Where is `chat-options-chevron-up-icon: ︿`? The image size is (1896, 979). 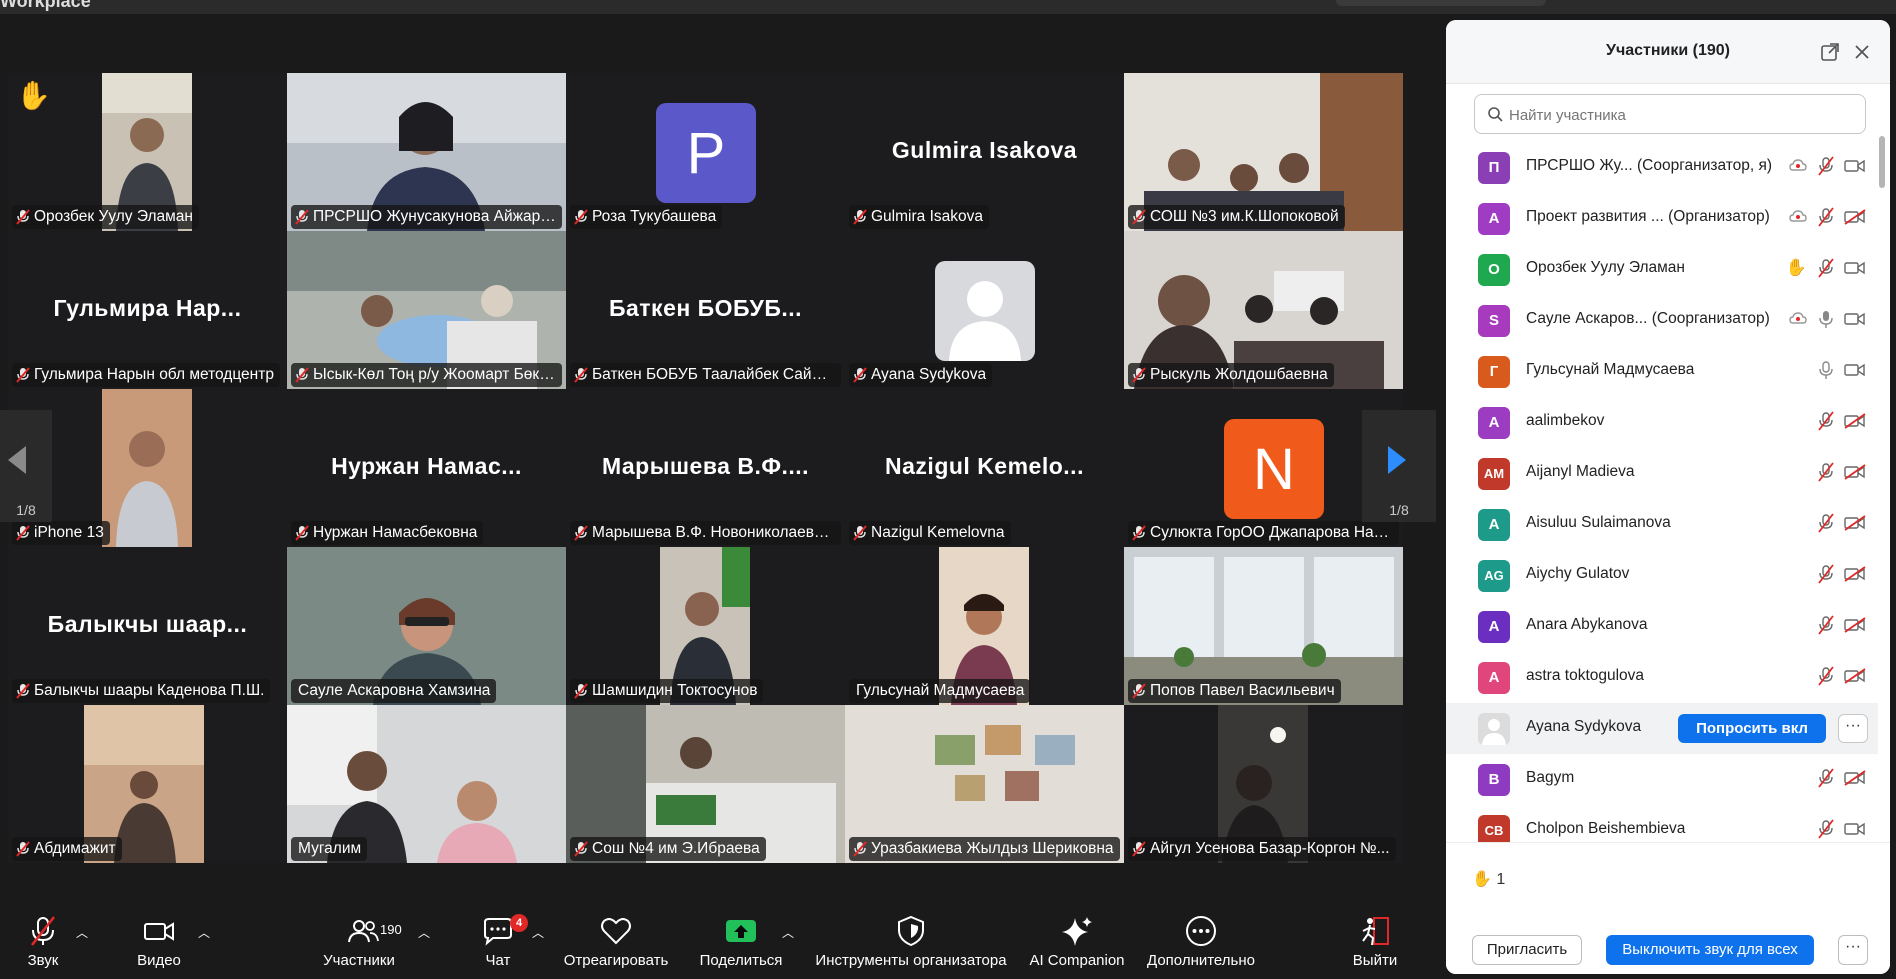 chat-options-chevron-up-icon: ︿ is located at coordinates (538, 932).